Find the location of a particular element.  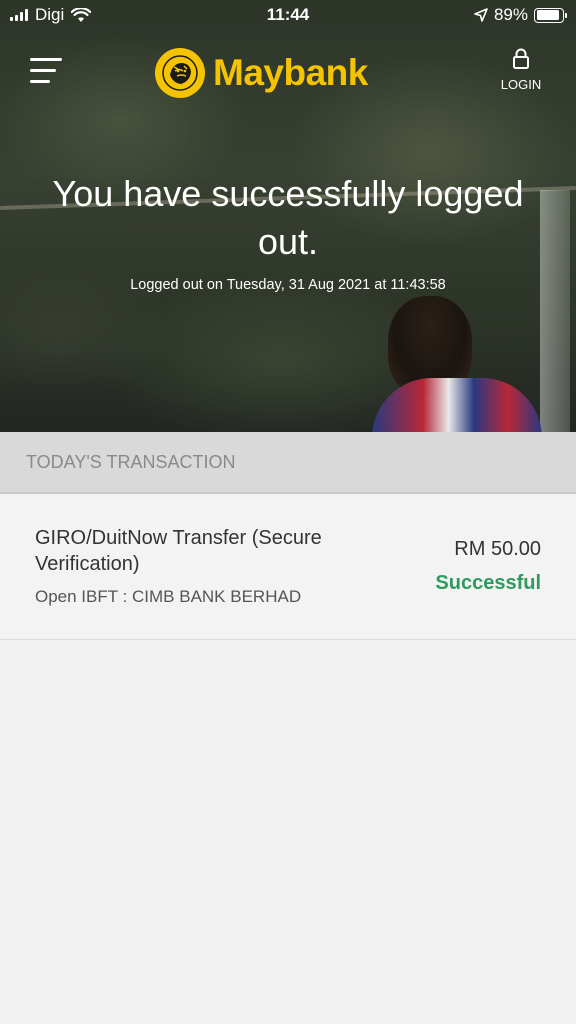

transaction-status: Successful is located at coordinates (488, 583).